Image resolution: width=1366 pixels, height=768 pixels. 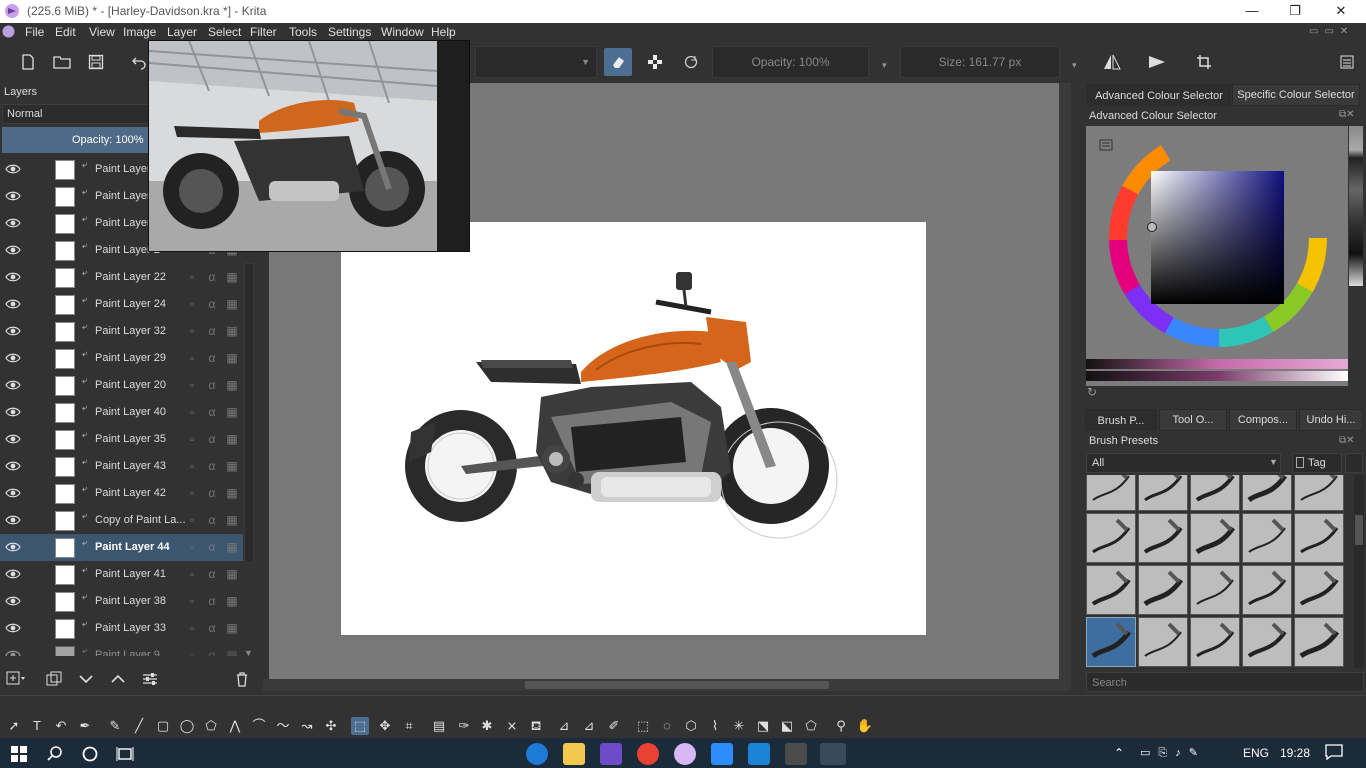 What do you see at coordinates (1336, 32) in the screenshot?
I see `mdi-controls: ▭▭✕` at bounding box center [1336, 32].